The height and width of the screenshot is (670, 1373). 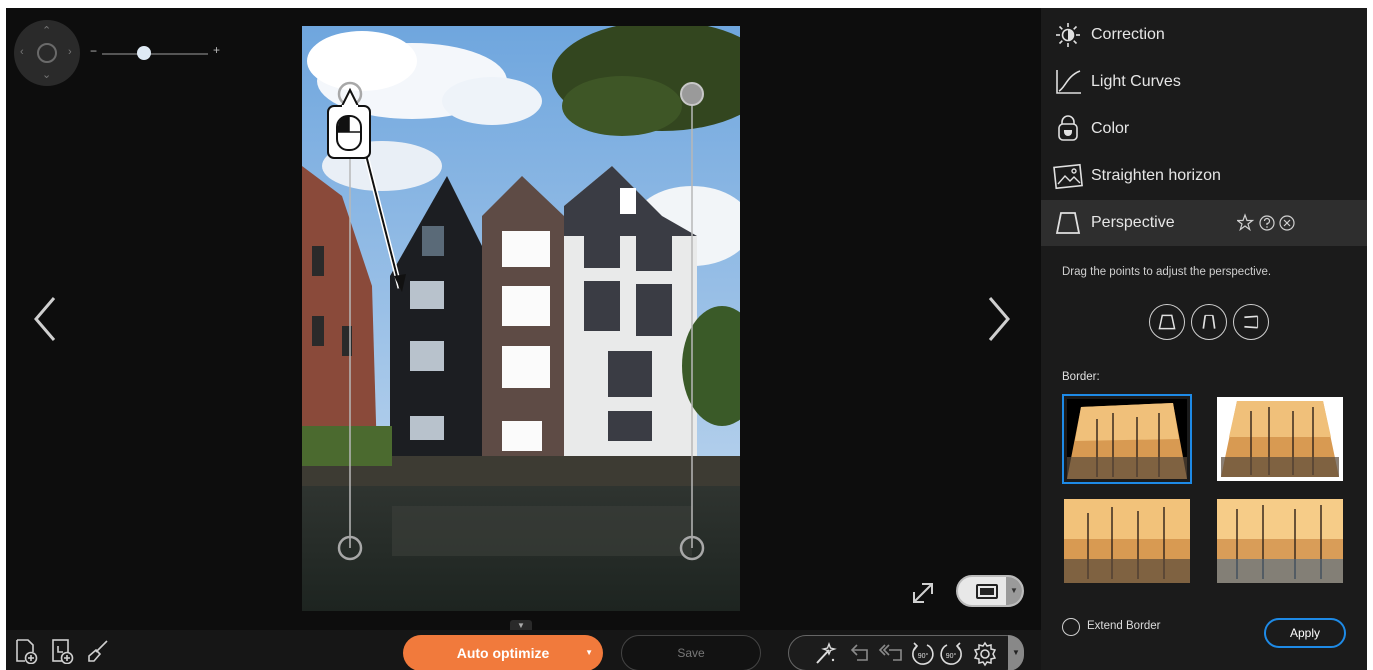 I want to click on close-icon, so click(x=1287, y=223).